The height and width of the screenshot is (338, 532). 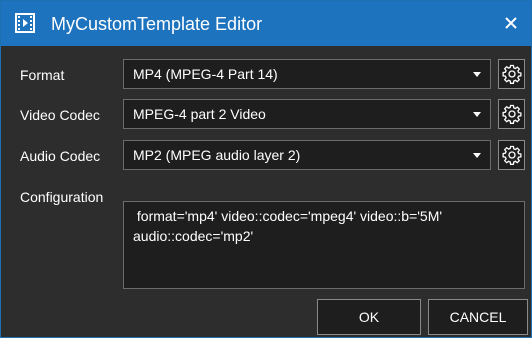 What do you see at coordinates (157, 24) in the screenshot?
I see `window-title: MyCustomTemplate Editor` at bounding box center [157, 24].